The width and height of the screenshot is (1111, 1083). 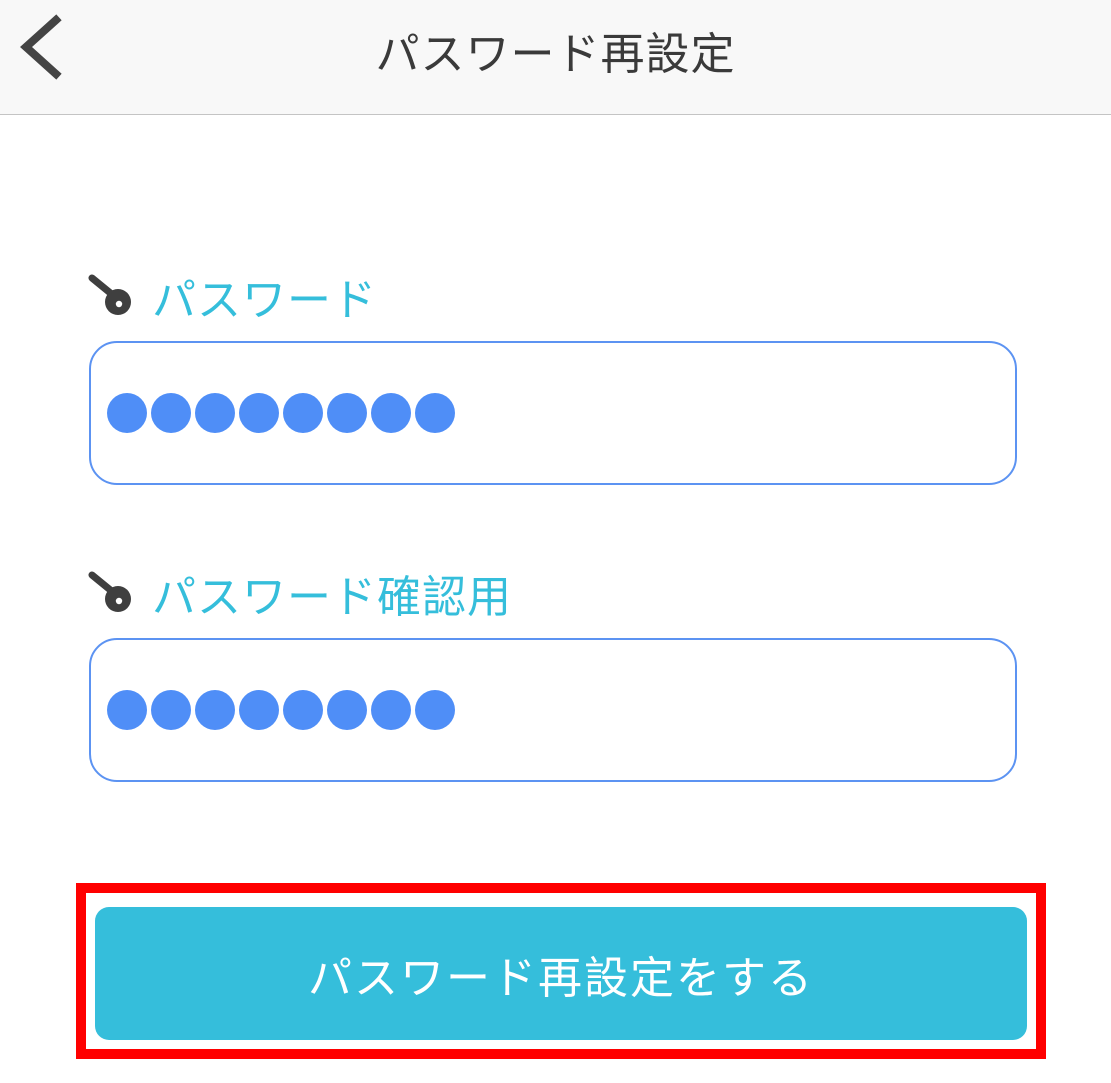 I want to click on password-label: パスワード, so click(x=232, y=296).